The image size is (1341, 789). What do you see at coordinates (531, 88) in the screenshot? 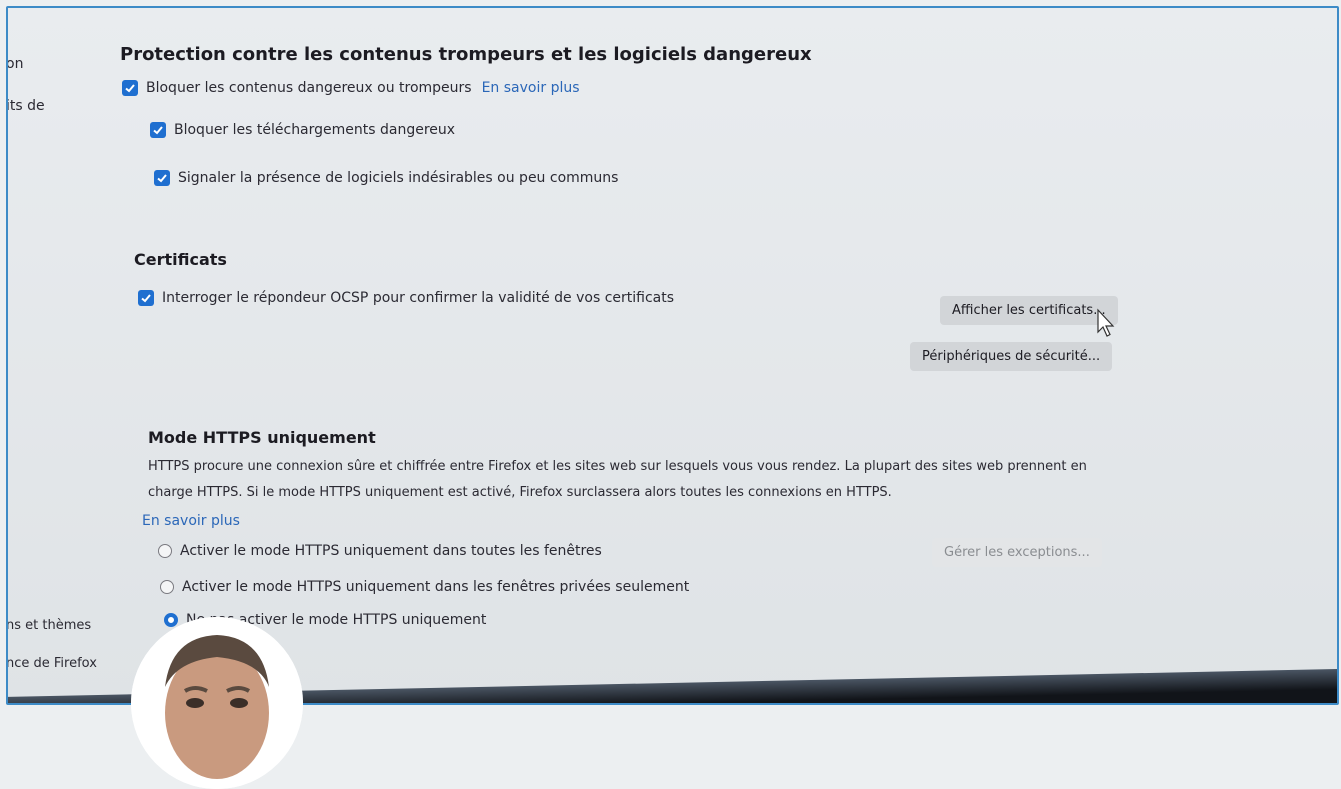
I see `protection-learn-more-link: En savoir plus` at bounding box center [531, 88].